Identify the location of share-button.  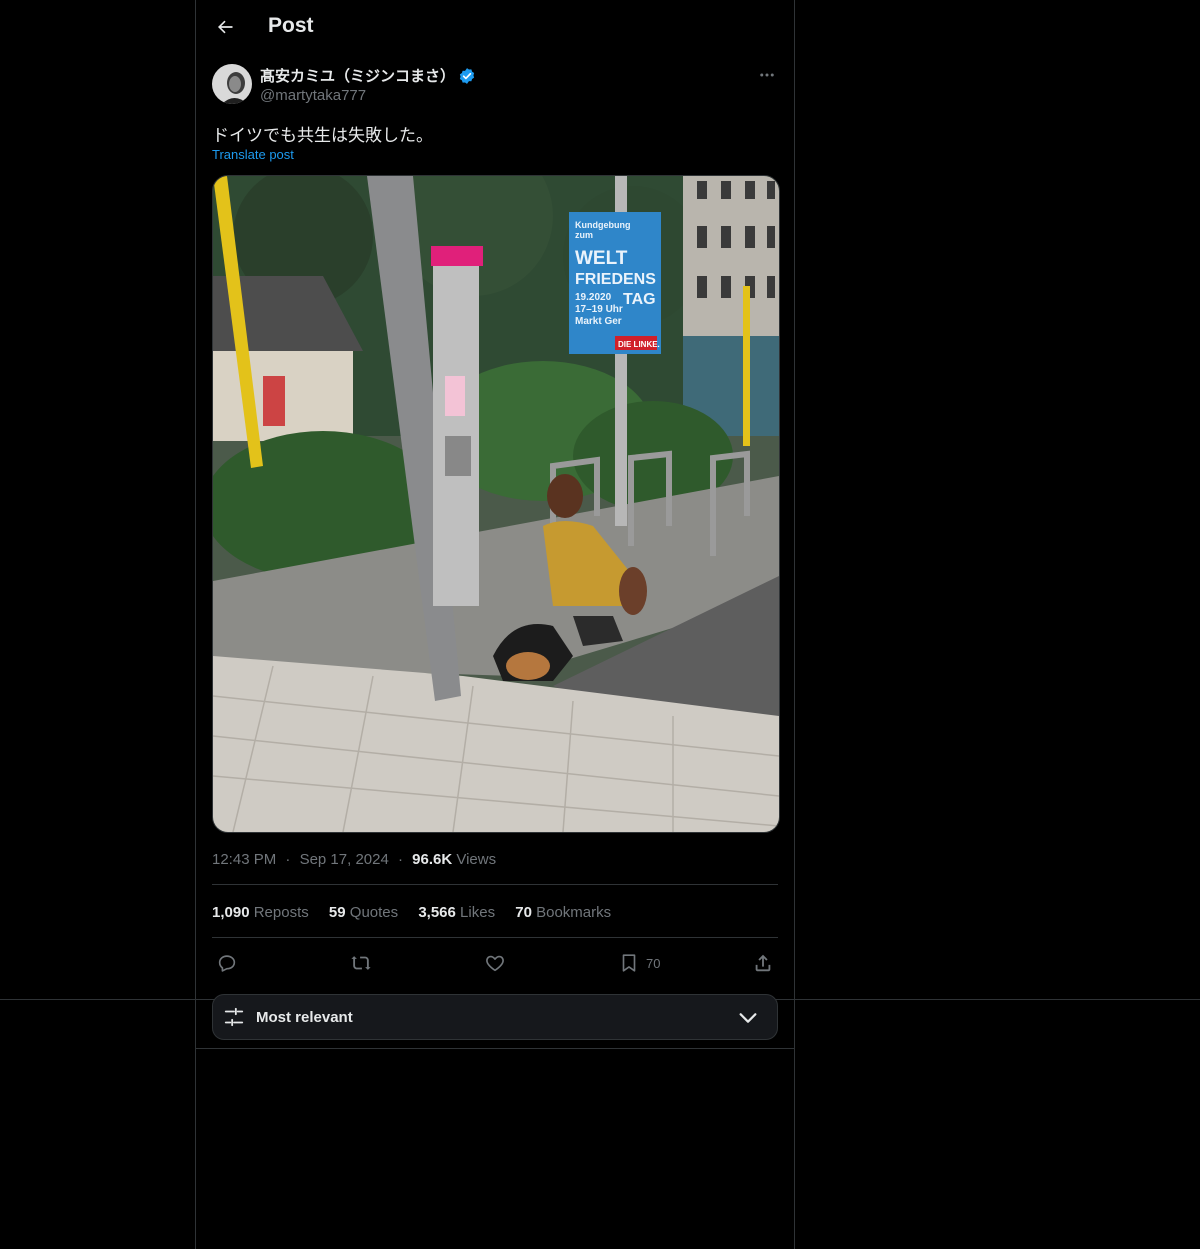
(763, 963).